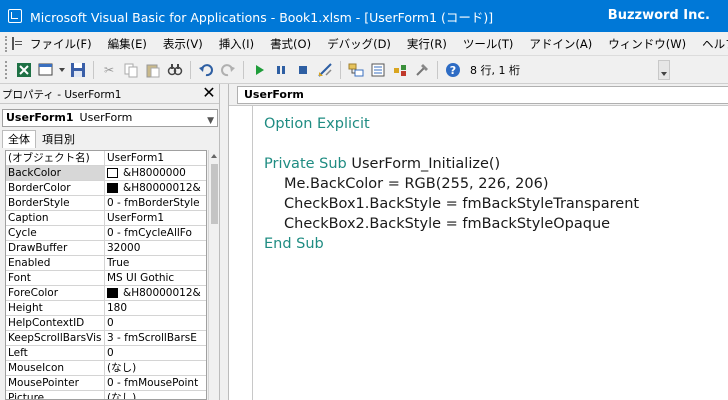 This screenshot has height=400, width=728. What do you see at coordinates (19, 139) in the screenshot?
I see `tab-alphabetic: 全体` at bounding box center [19, 139].